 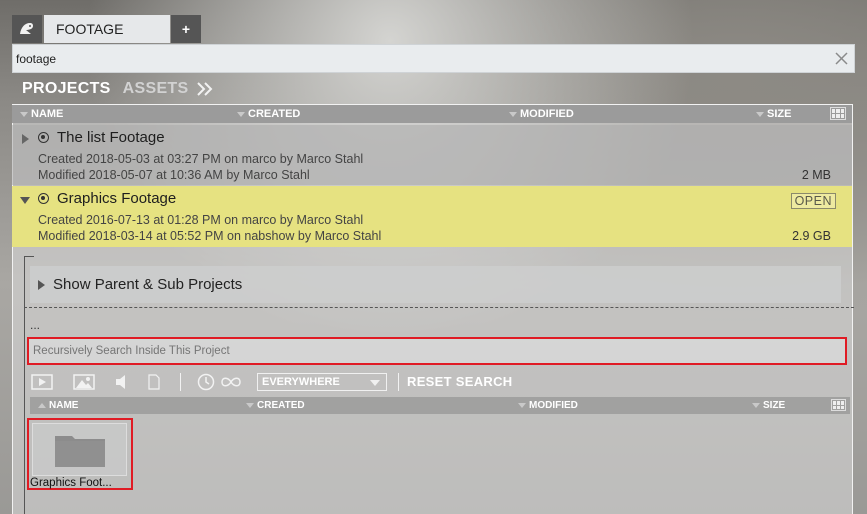 What do you see at coordinates (413, 58) in the screenshot?
I see `search-input` at bounding box center [413, 58].